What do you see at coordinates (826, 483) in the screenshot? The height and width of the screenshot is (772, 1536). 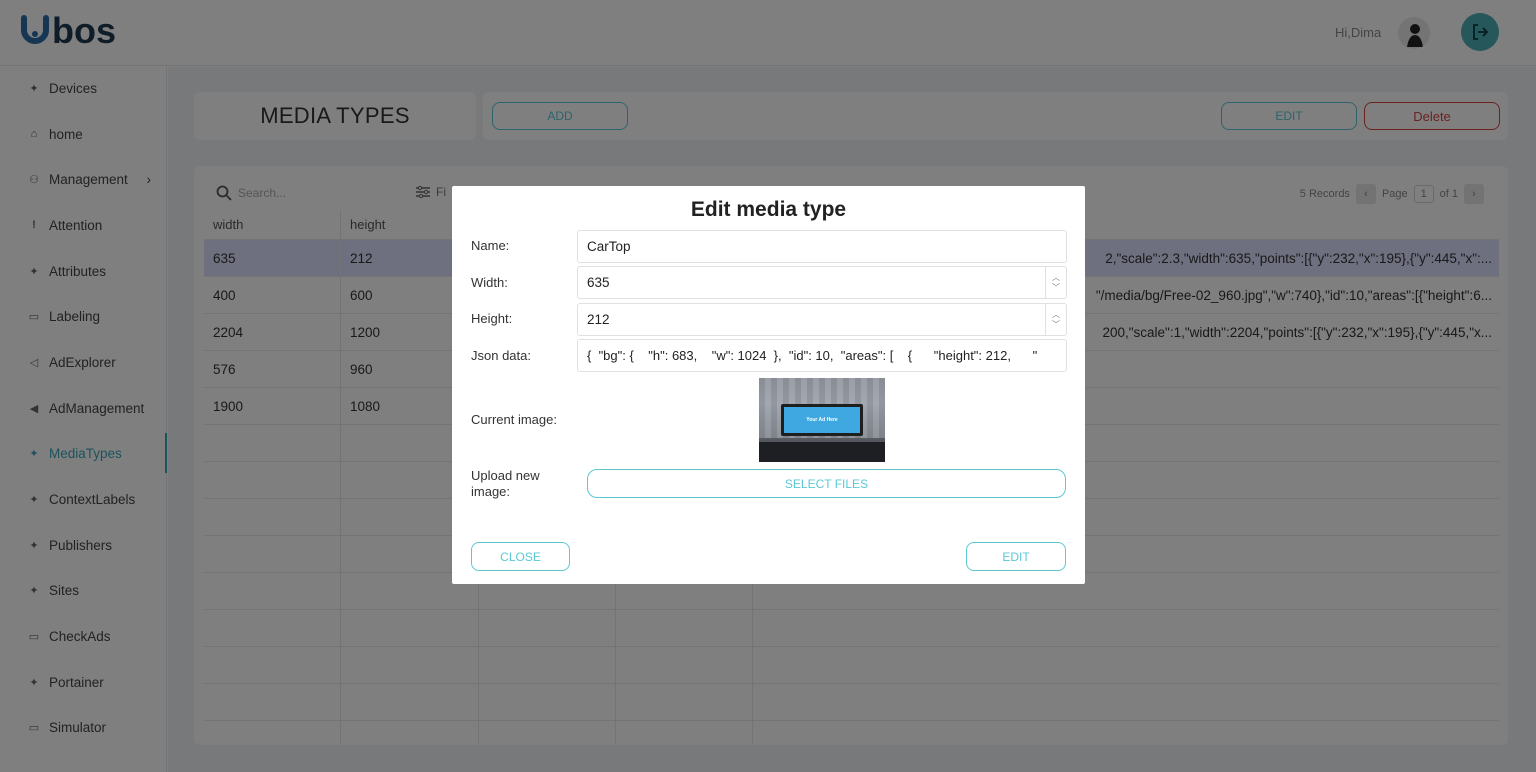 I see `select-files-button: SELECT FILES` at bounding box center [826, 483].